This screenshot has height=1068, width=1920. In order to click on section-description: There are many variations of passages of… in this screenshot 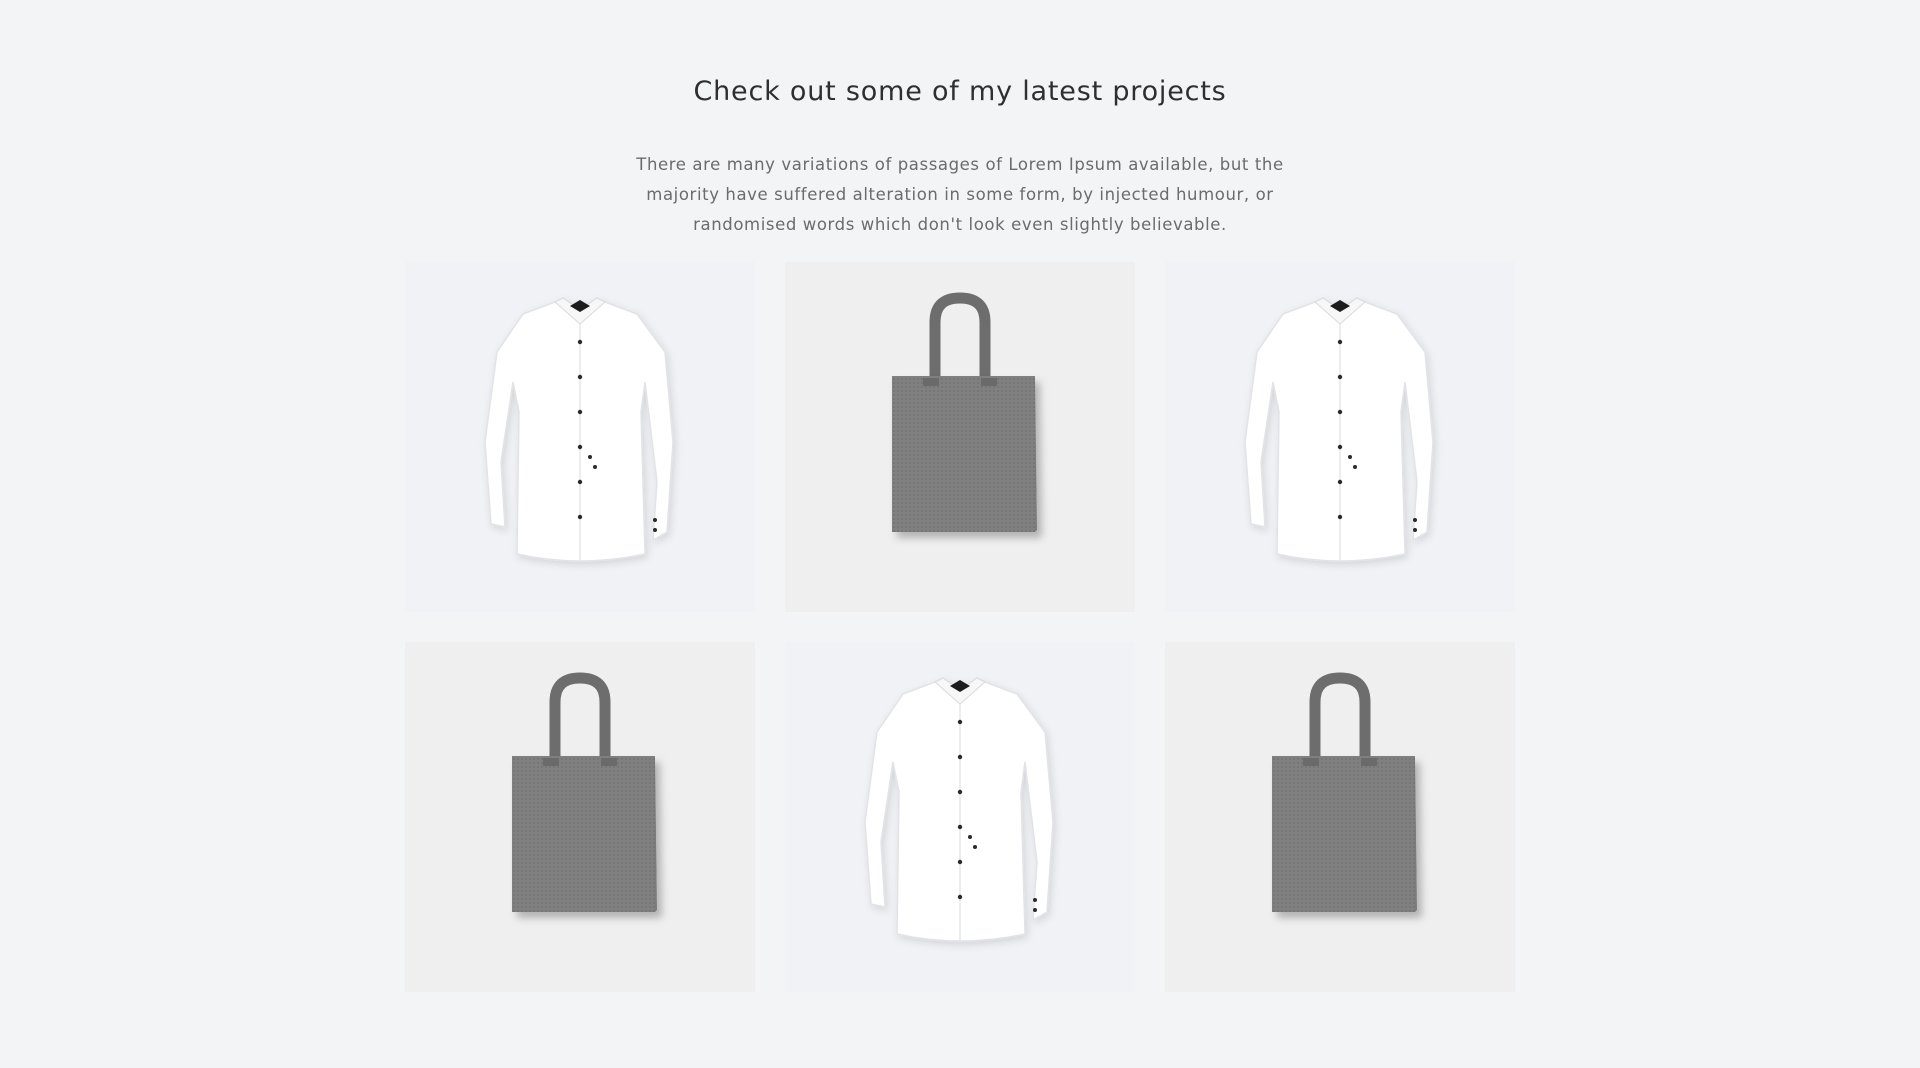, I will do `click(960, 194)`.